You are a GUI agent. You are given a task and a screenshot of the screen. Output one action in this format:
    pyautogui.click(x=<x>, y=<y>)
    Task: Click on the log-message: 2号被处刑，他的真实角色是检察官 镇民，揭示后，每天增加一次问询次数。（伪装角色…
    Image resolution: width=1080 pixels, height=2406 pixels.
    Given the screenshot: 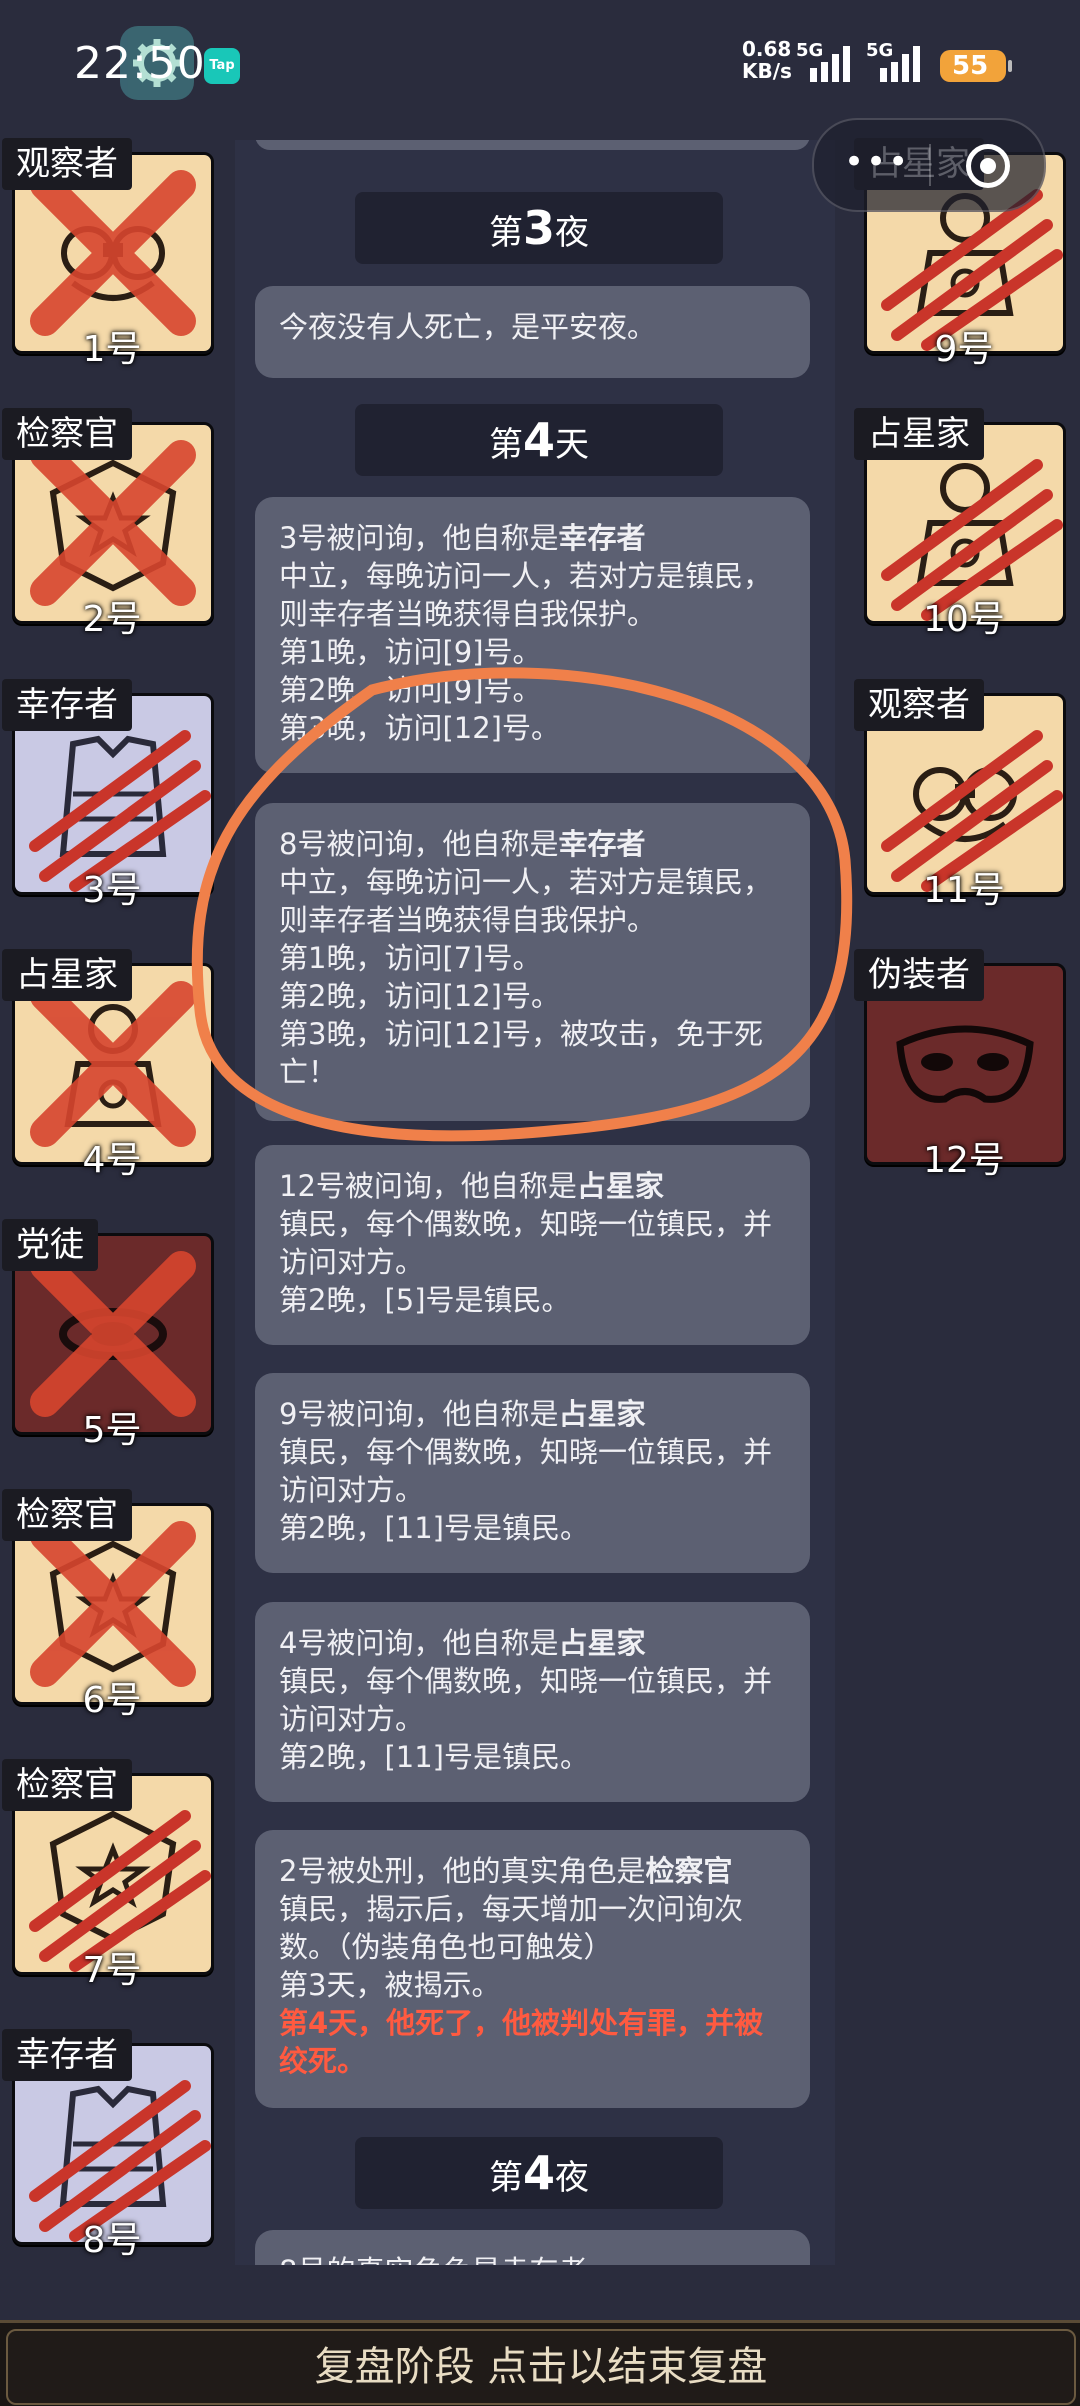 What is the action you would take?
    pyautogui.click(x=532, y=1969)
    